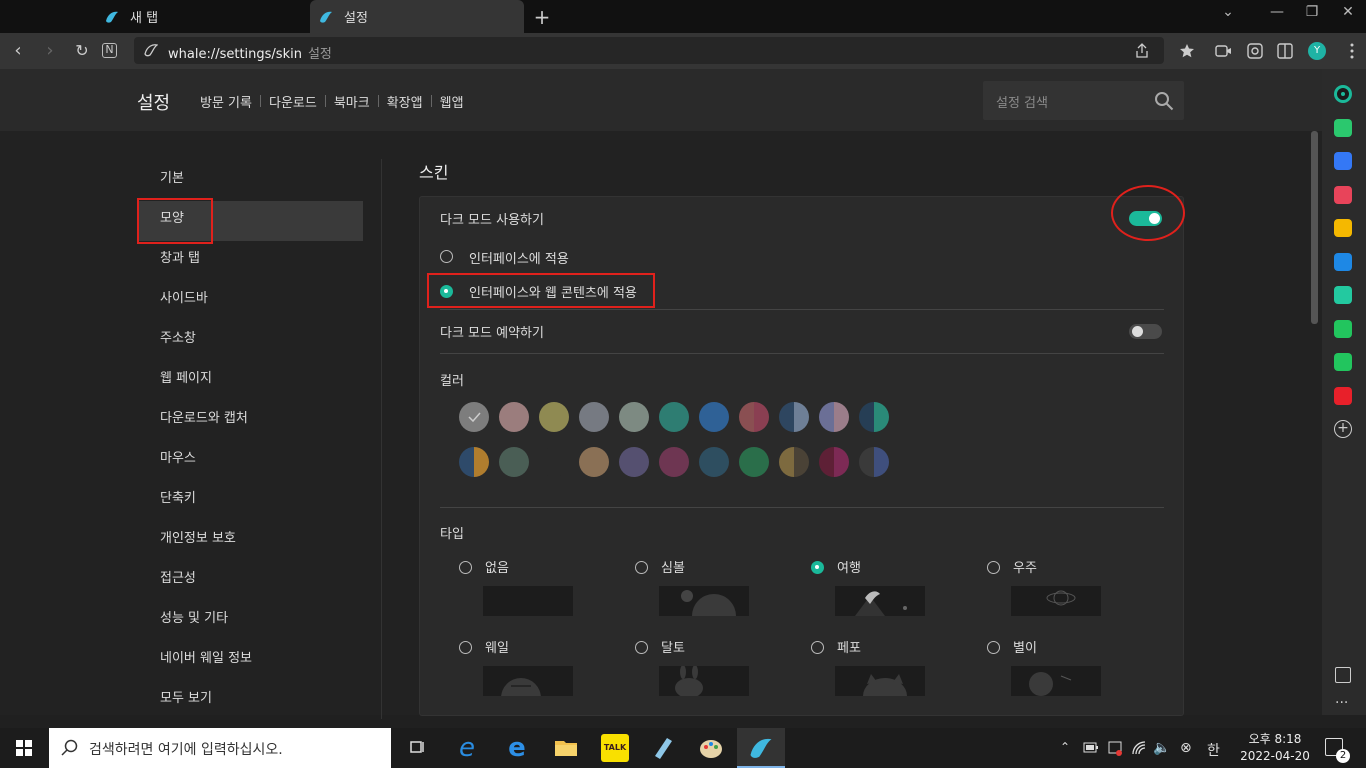  I want to click on restore-icon: ❐, so click(1312, 12).